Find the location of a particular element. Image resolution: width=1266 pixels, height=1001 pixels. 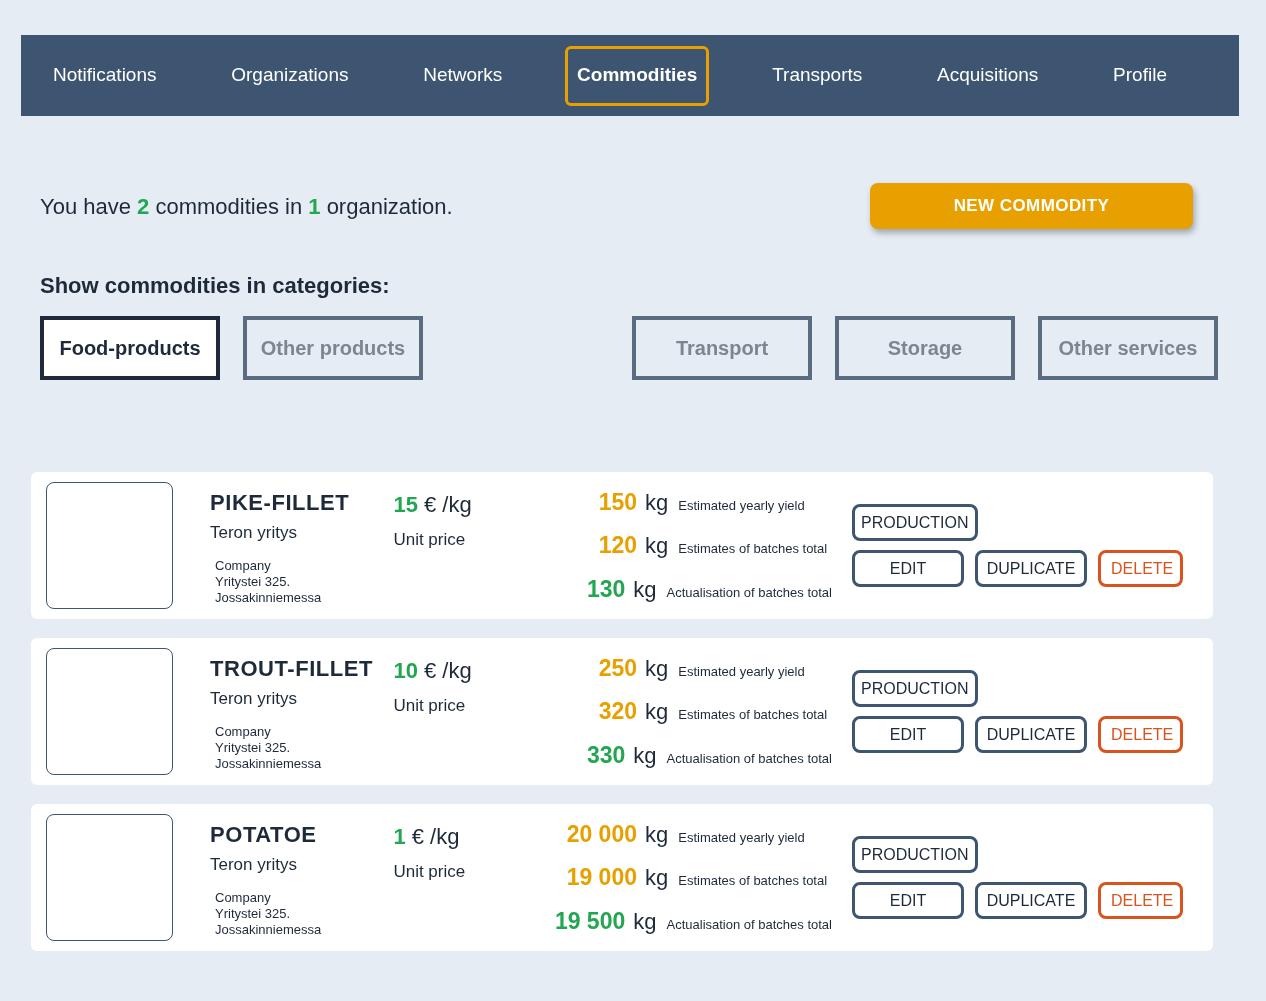

nav-tab: Transports is located at coordinates (817, 75).